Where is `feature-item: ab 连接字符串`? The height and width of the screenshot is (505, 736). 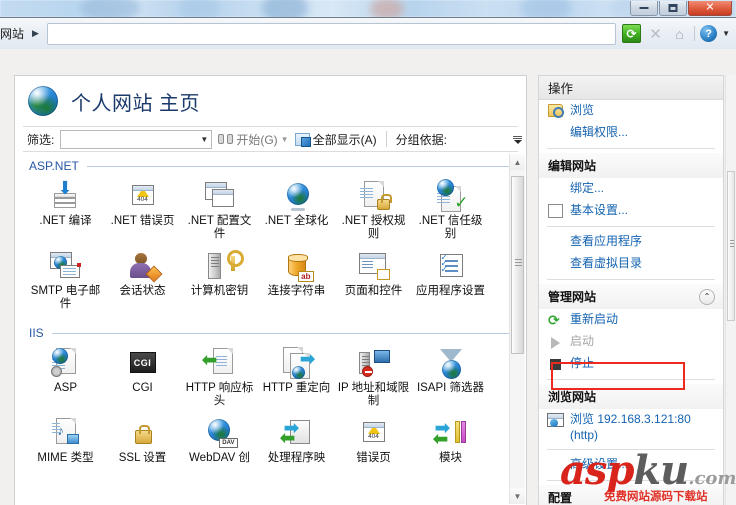 feature-item: ab 连接字符串 is located at coordinates (296, 282).